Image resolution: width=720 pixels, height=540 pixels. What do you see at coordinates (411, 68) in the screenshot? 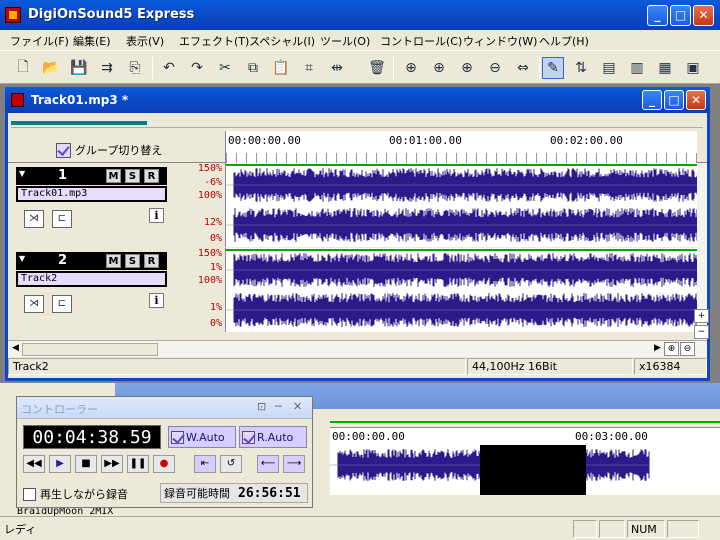
I see `zoom-in-icon: ⊕` at bounding box center [411, 68].